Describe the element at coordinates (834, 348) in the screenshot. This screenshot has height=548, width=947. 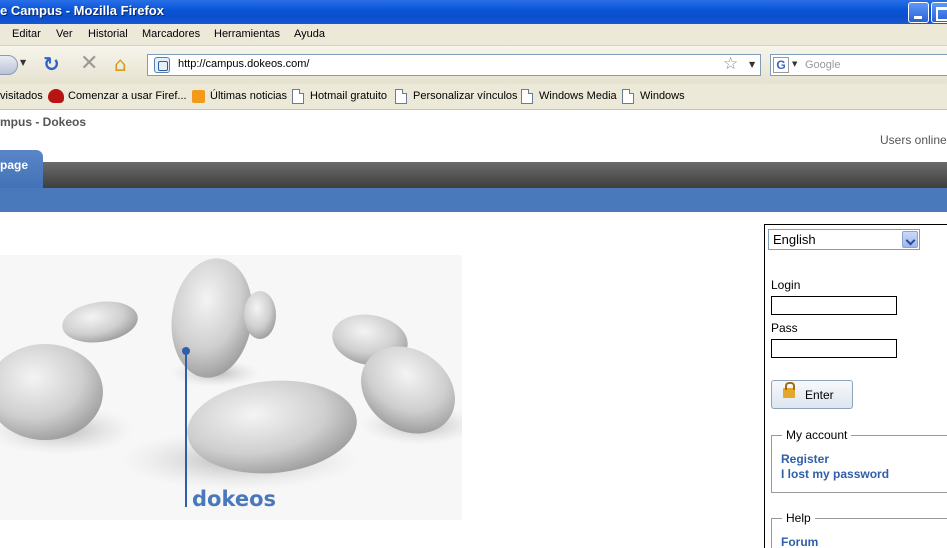
I see `password-input` at that location.